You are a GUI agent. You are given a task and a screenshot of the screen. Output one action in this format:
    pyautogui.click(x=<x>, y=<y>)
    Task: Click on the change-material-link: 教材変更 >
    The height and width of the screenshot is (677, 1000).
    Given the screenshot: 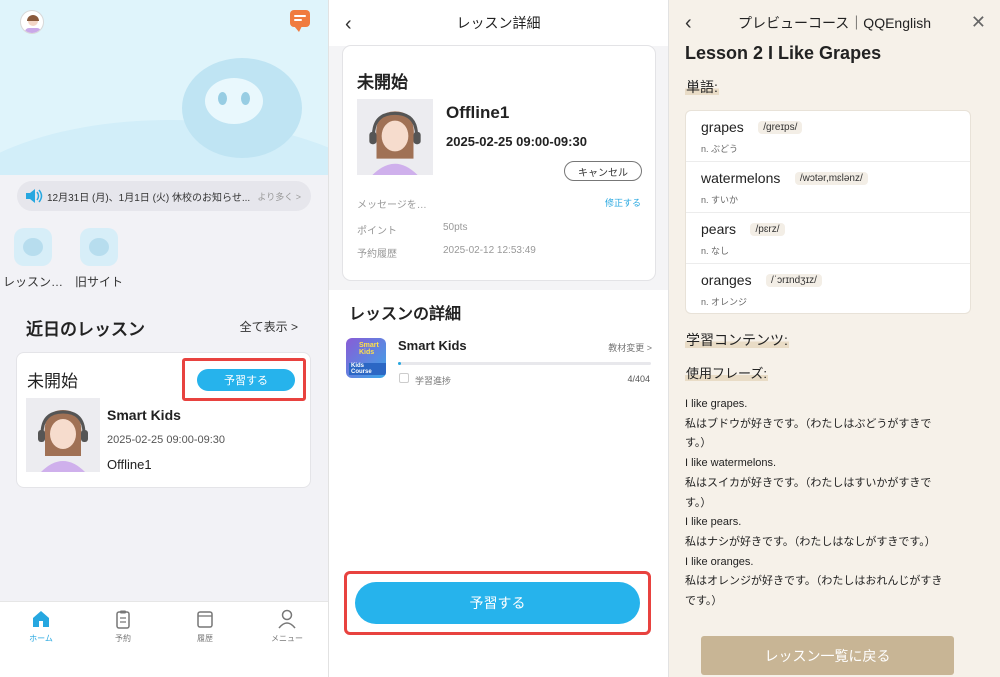 What is the action you would take?
    pyautogui.click(x=630, y=347)
    